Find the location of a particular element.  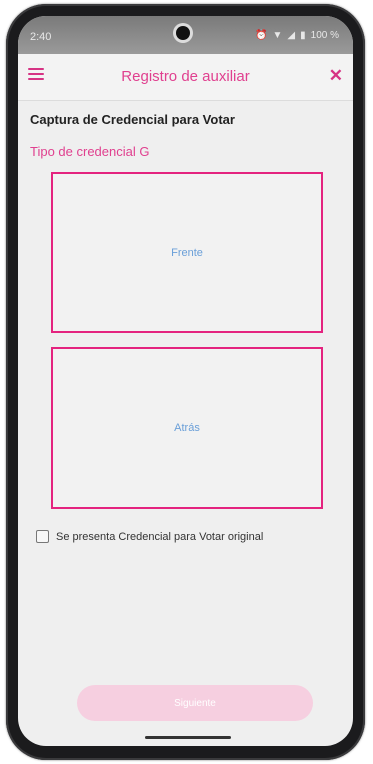

status-time: 2:40 is located at coordinates (41, 37).